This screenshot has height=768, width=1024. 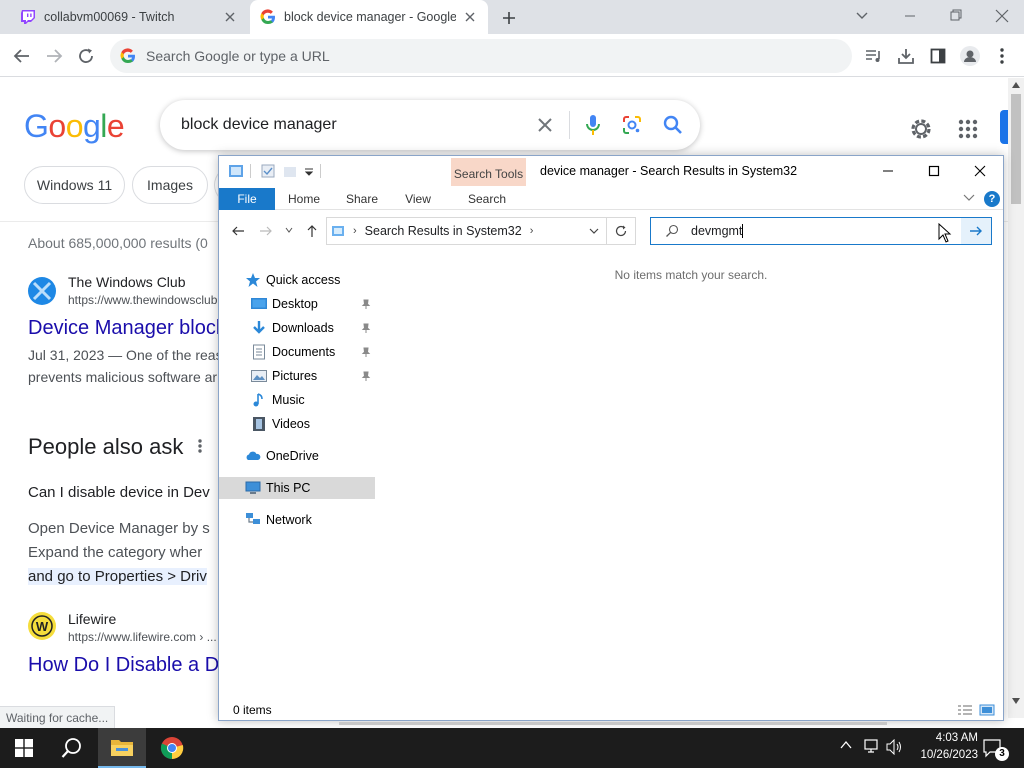 What do you see at coordinates (934, 171) in the screenshot?
I see `maximize-button` at bounding box center [934, 171].